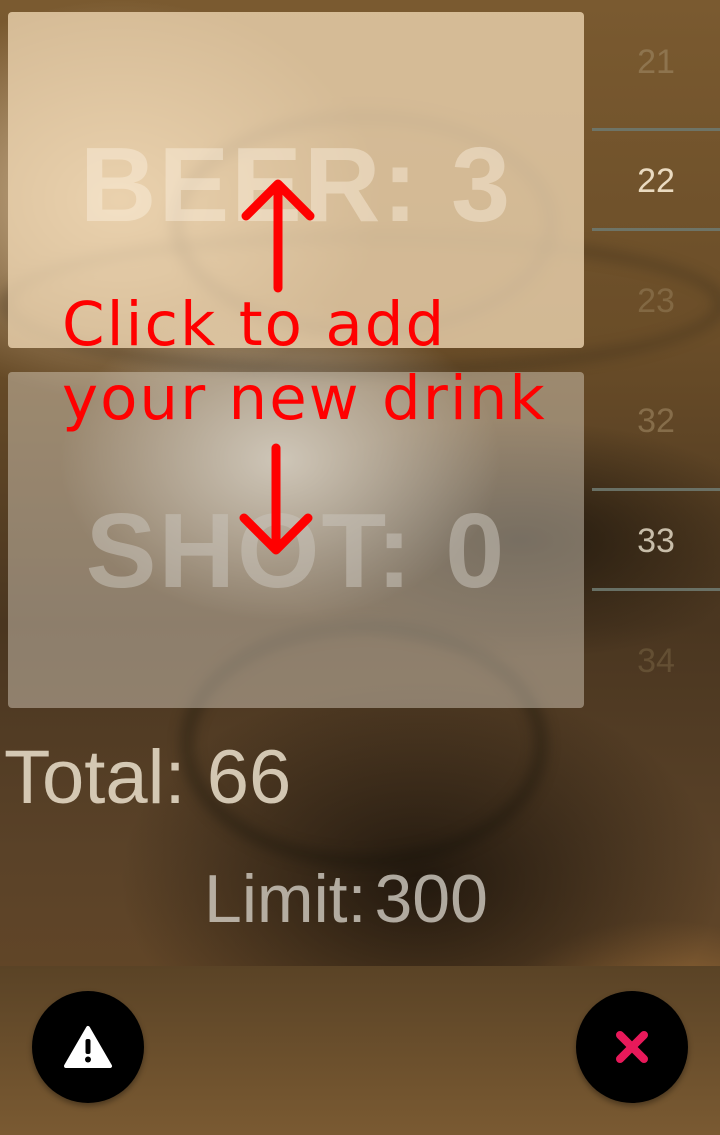  I want to click on beer-count-label: BEER: 3, so click(296, 184).